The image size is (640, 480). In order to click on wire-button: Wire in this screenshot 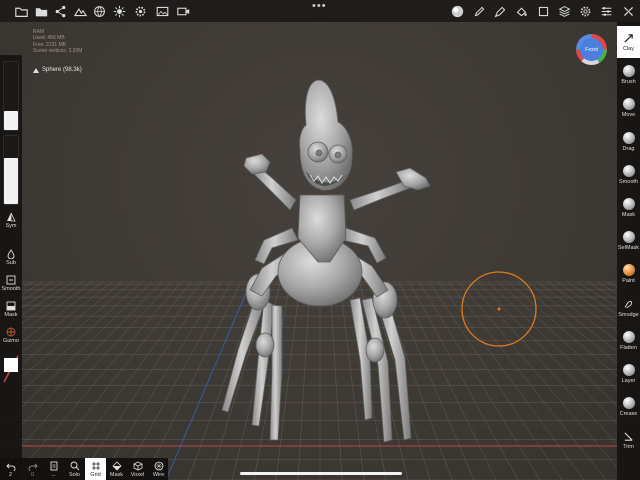, I will do `click(158, 469)`.